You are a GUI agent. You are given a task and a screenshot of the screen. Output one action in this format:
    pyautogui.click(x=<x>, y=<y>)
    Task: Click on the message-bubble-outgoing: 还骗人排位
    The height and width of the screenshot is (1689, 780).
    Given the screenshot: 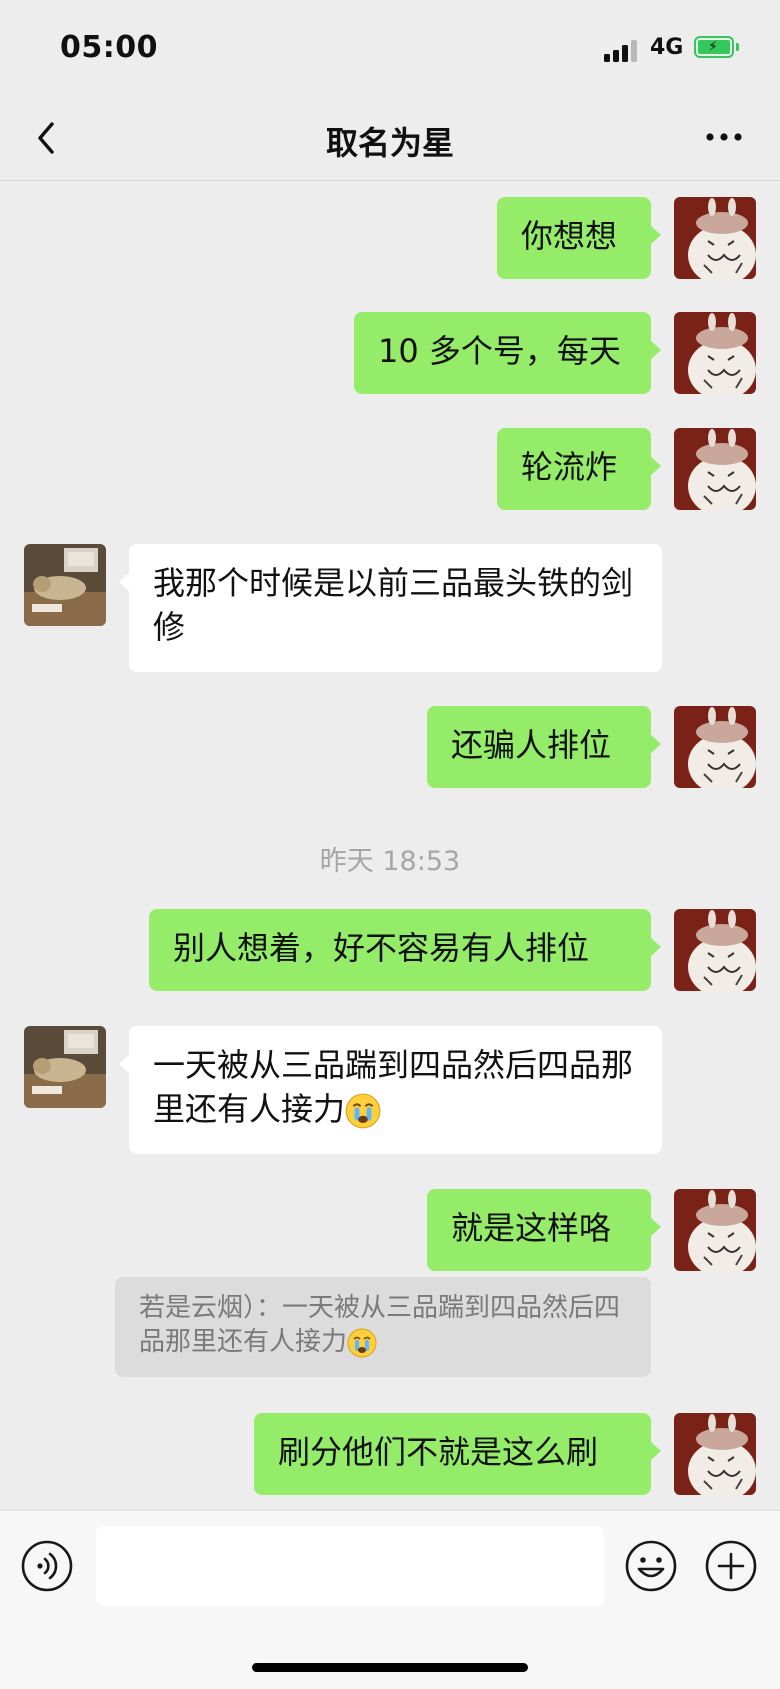 What is the action you would take?
    pyautogui.click(x=544, y=747)
    